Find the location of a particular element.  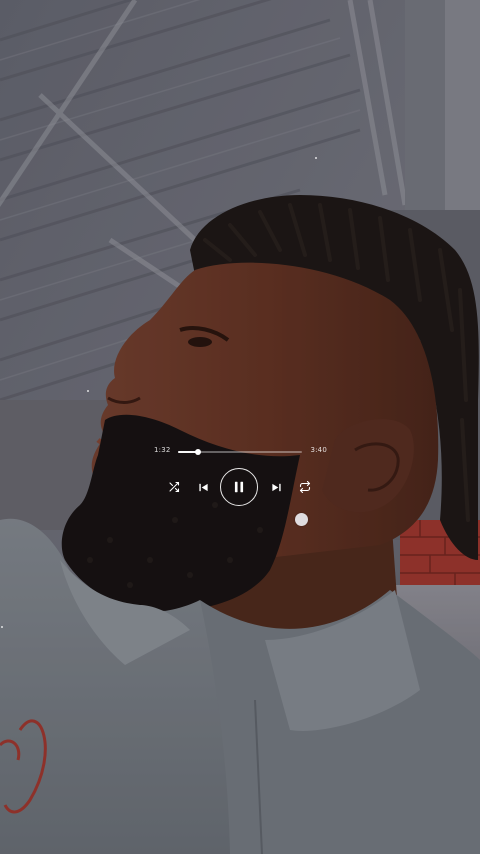

skip-next-icon is located at coordinates (276, 487).